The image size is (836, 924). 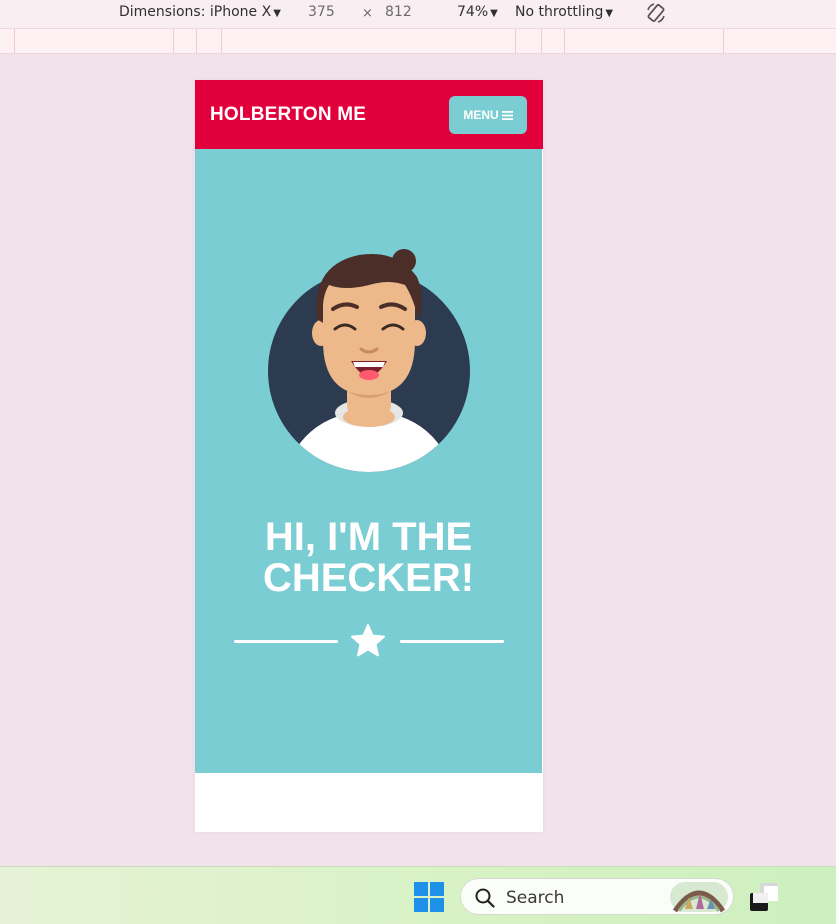 What do you see at coordinates (288, 115) in the screenshot?
I see `site-brand: HOLBERTON ME` at bounding box center [288, 115].